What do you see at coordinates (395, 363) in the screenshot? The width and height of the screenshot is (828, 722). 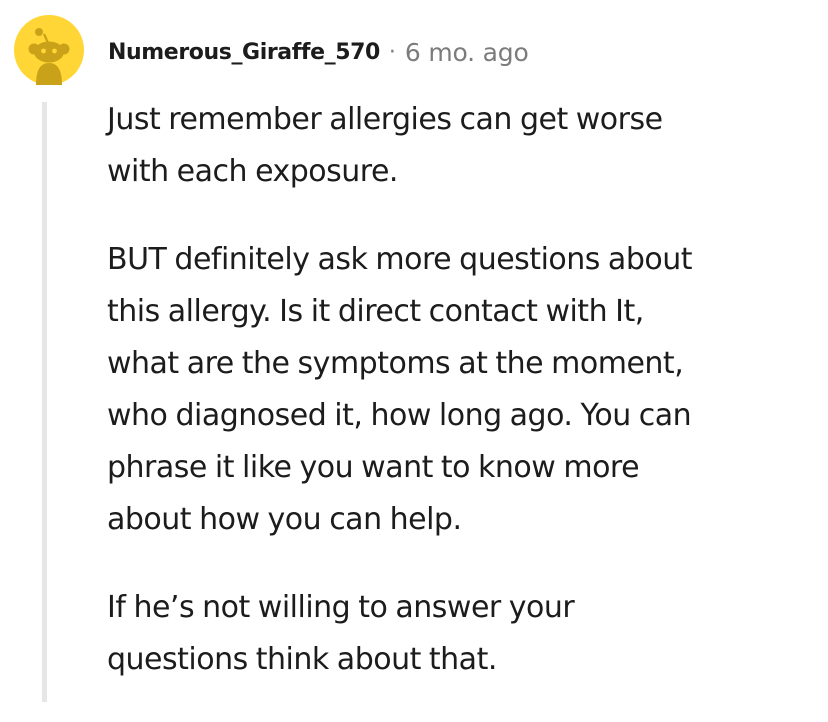 I see `text-line: what are the symptoms at the moment,` at bounding box center [395, 363].